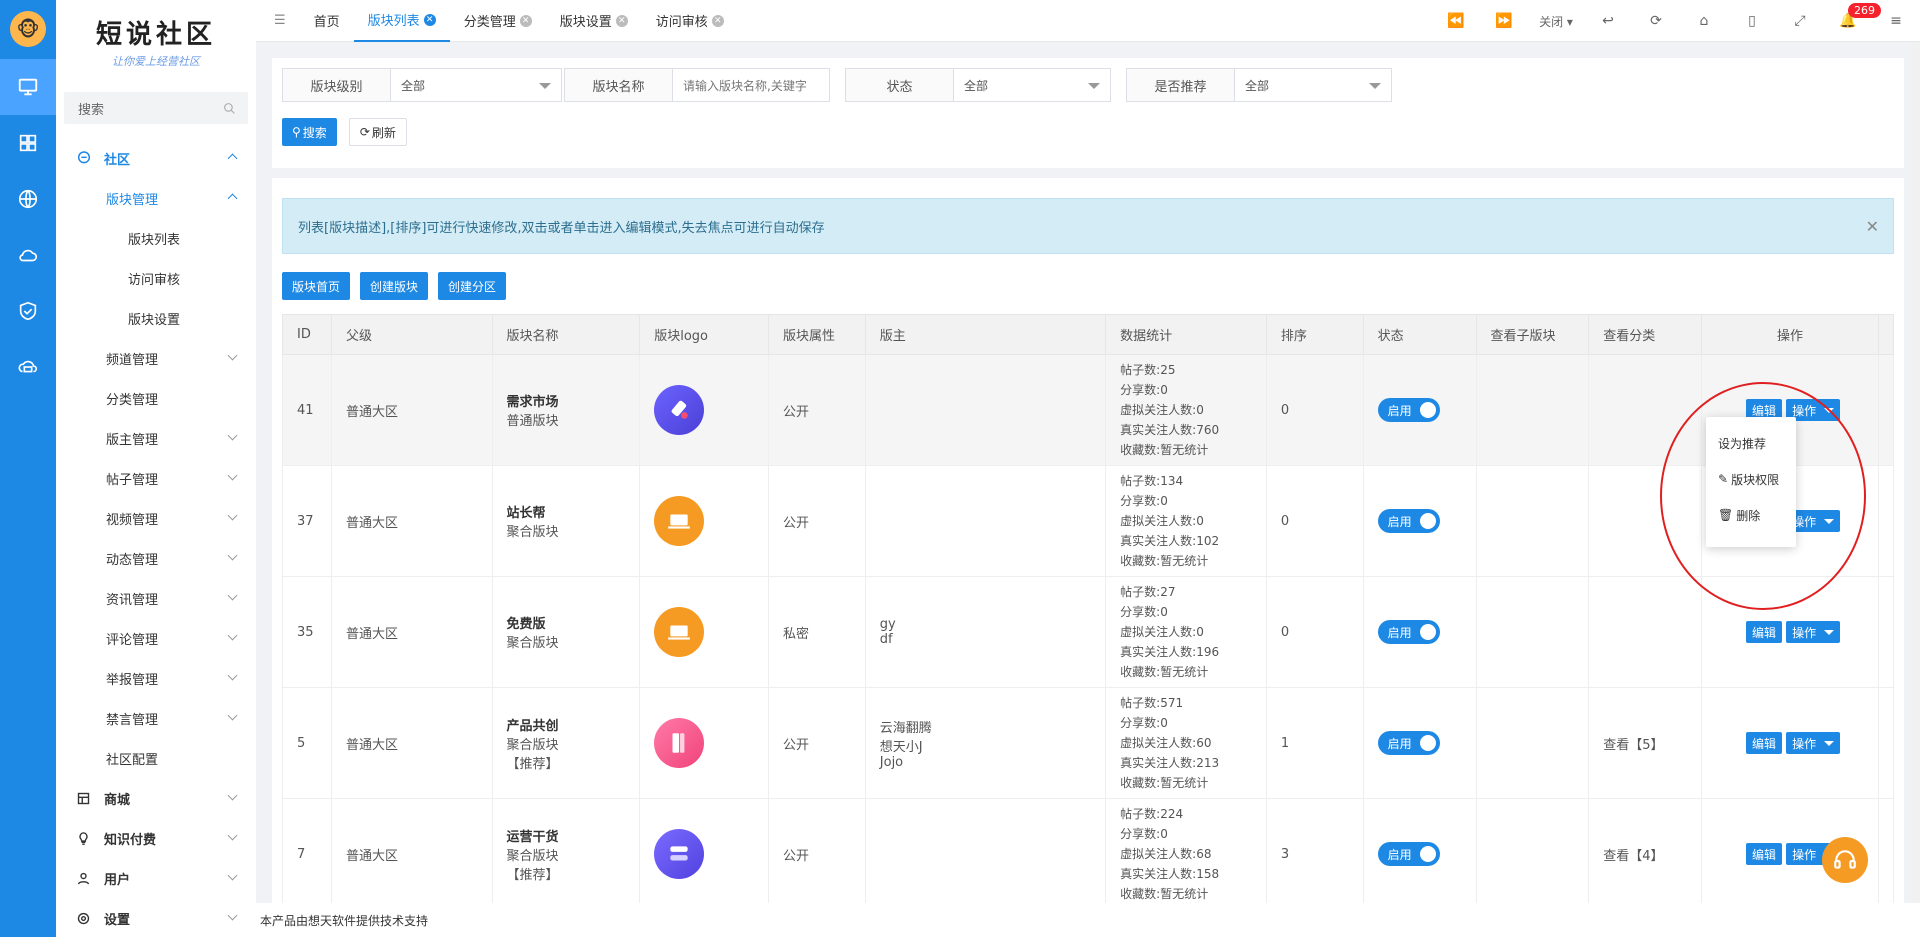 The width and height of the screenshot is (1920, 937). What do you see at coordinates (1845, 860) in the screenshot?
I see `headset-icon` at bounding box center [1845, 860].